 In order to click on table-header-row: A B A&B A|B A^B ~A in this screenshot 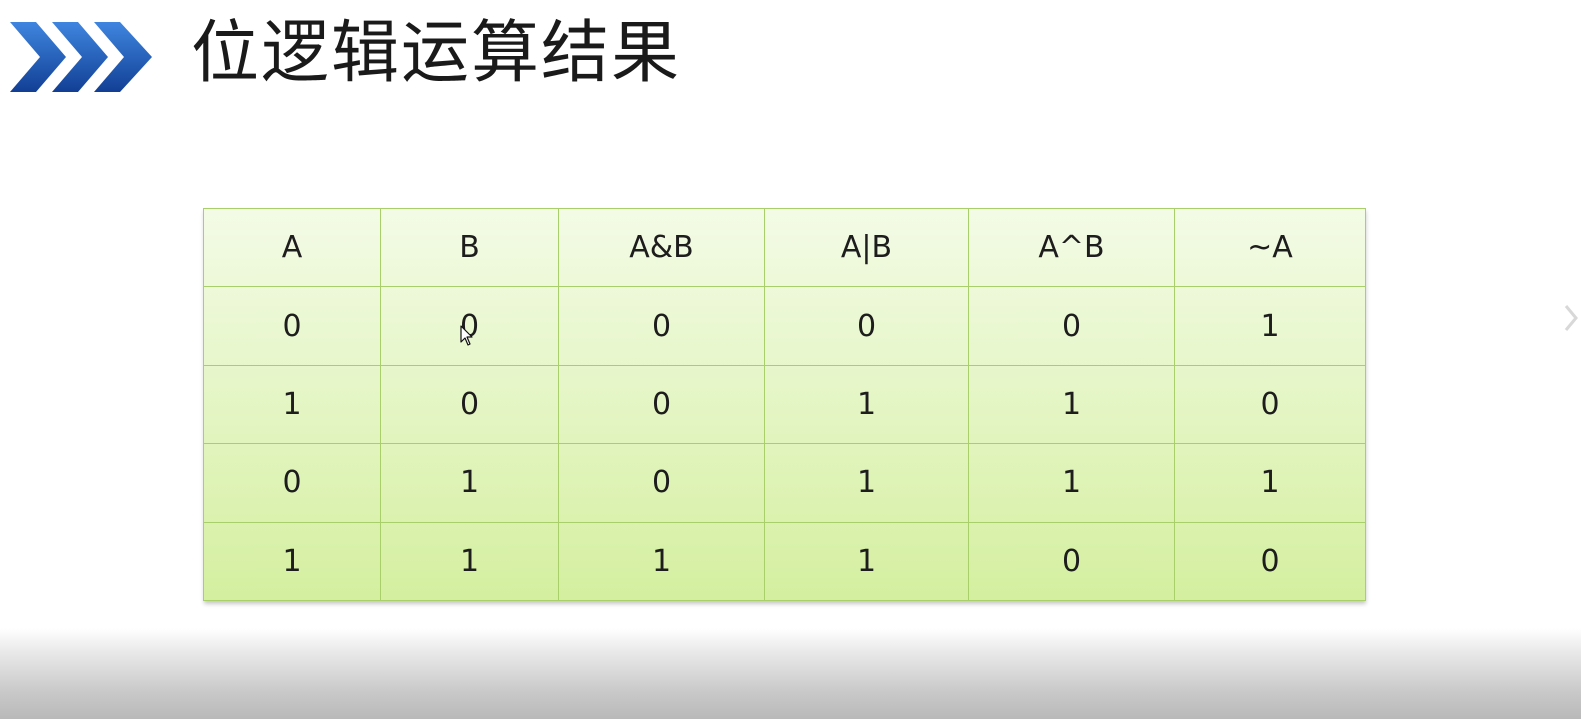, I will do `click(784, 247)`.